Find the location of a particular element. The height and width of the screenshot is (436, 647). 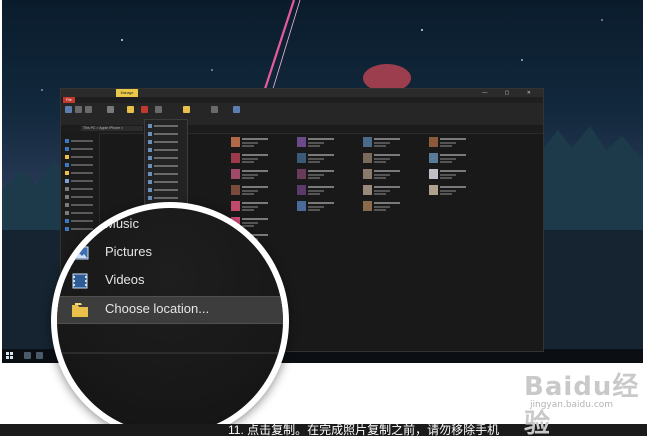

rename-icon is located at coordinates (158, 109).